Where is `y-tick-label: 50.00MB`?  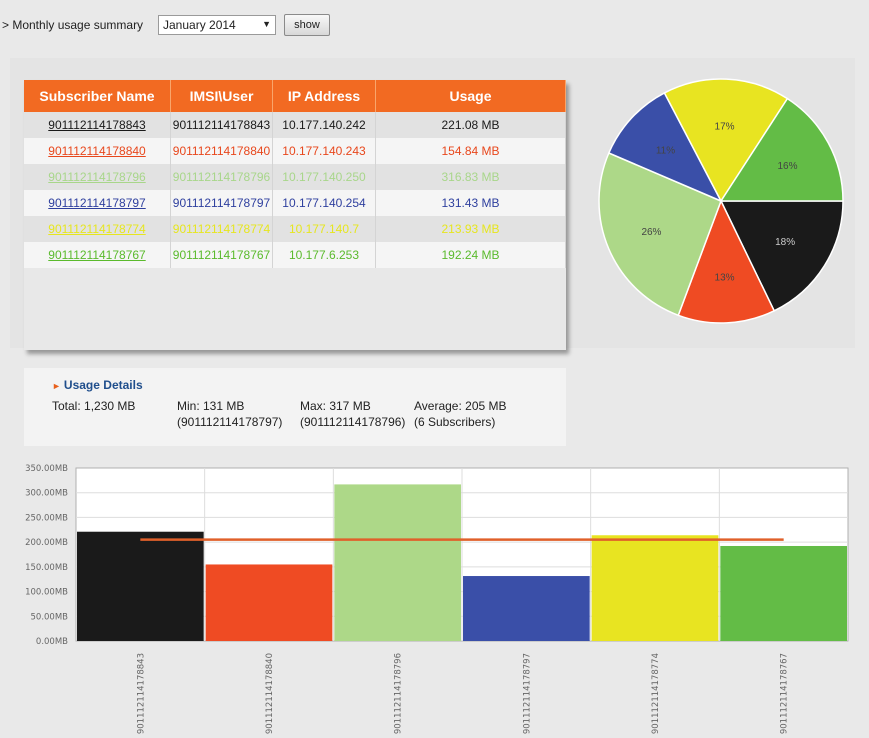
y-tick-label: 50.00MB is located at coordinates (50, 617).